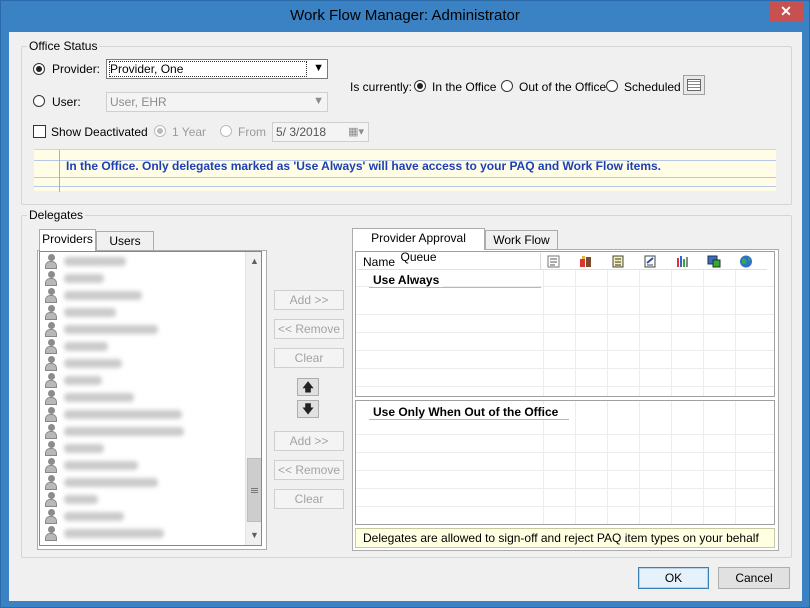 Image resolution: width=810 pixels, height=608 pixels. Describe the element at coordinates (612, 86) in the screenshot. I see `status-scheduled-radio` at that location.